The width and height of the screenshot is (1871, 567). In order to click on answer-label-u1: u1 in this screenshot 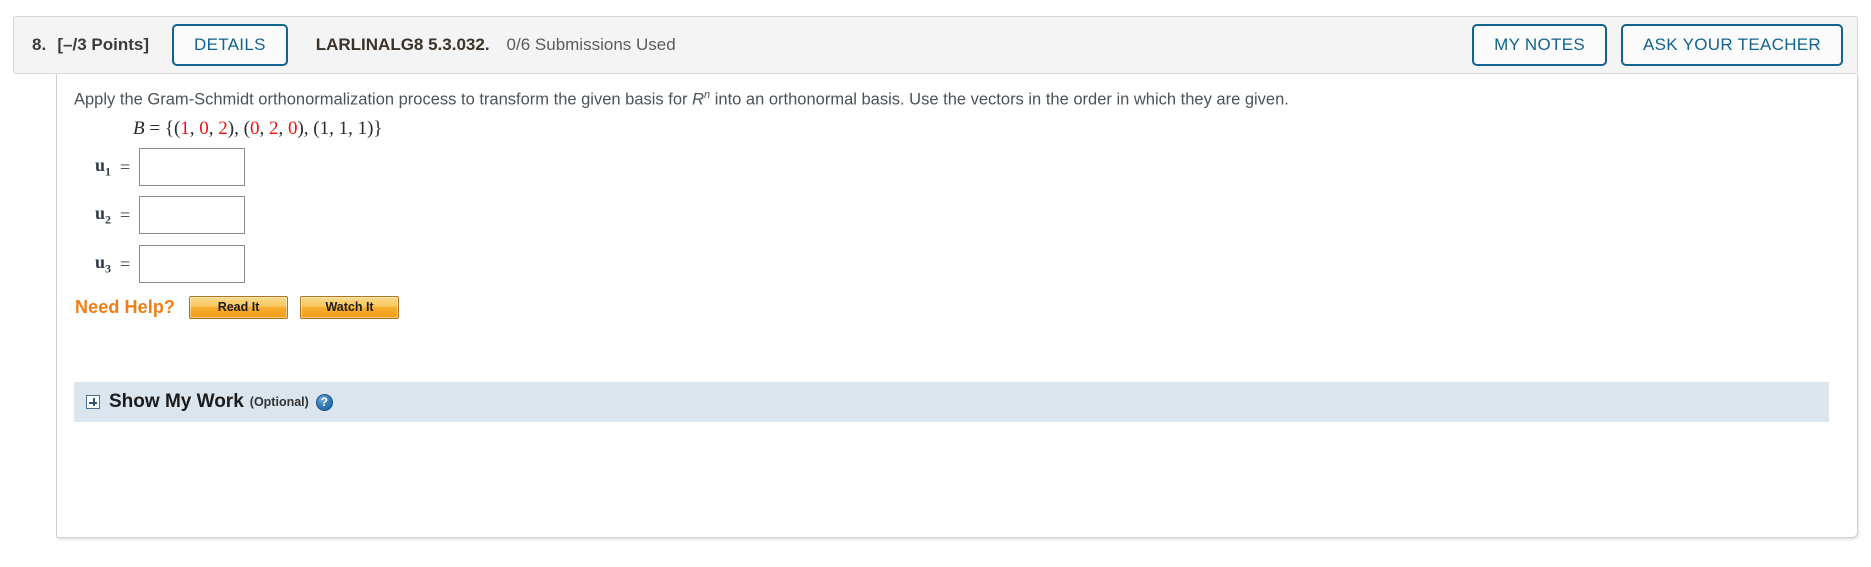, I will do `click(102, 166)`.